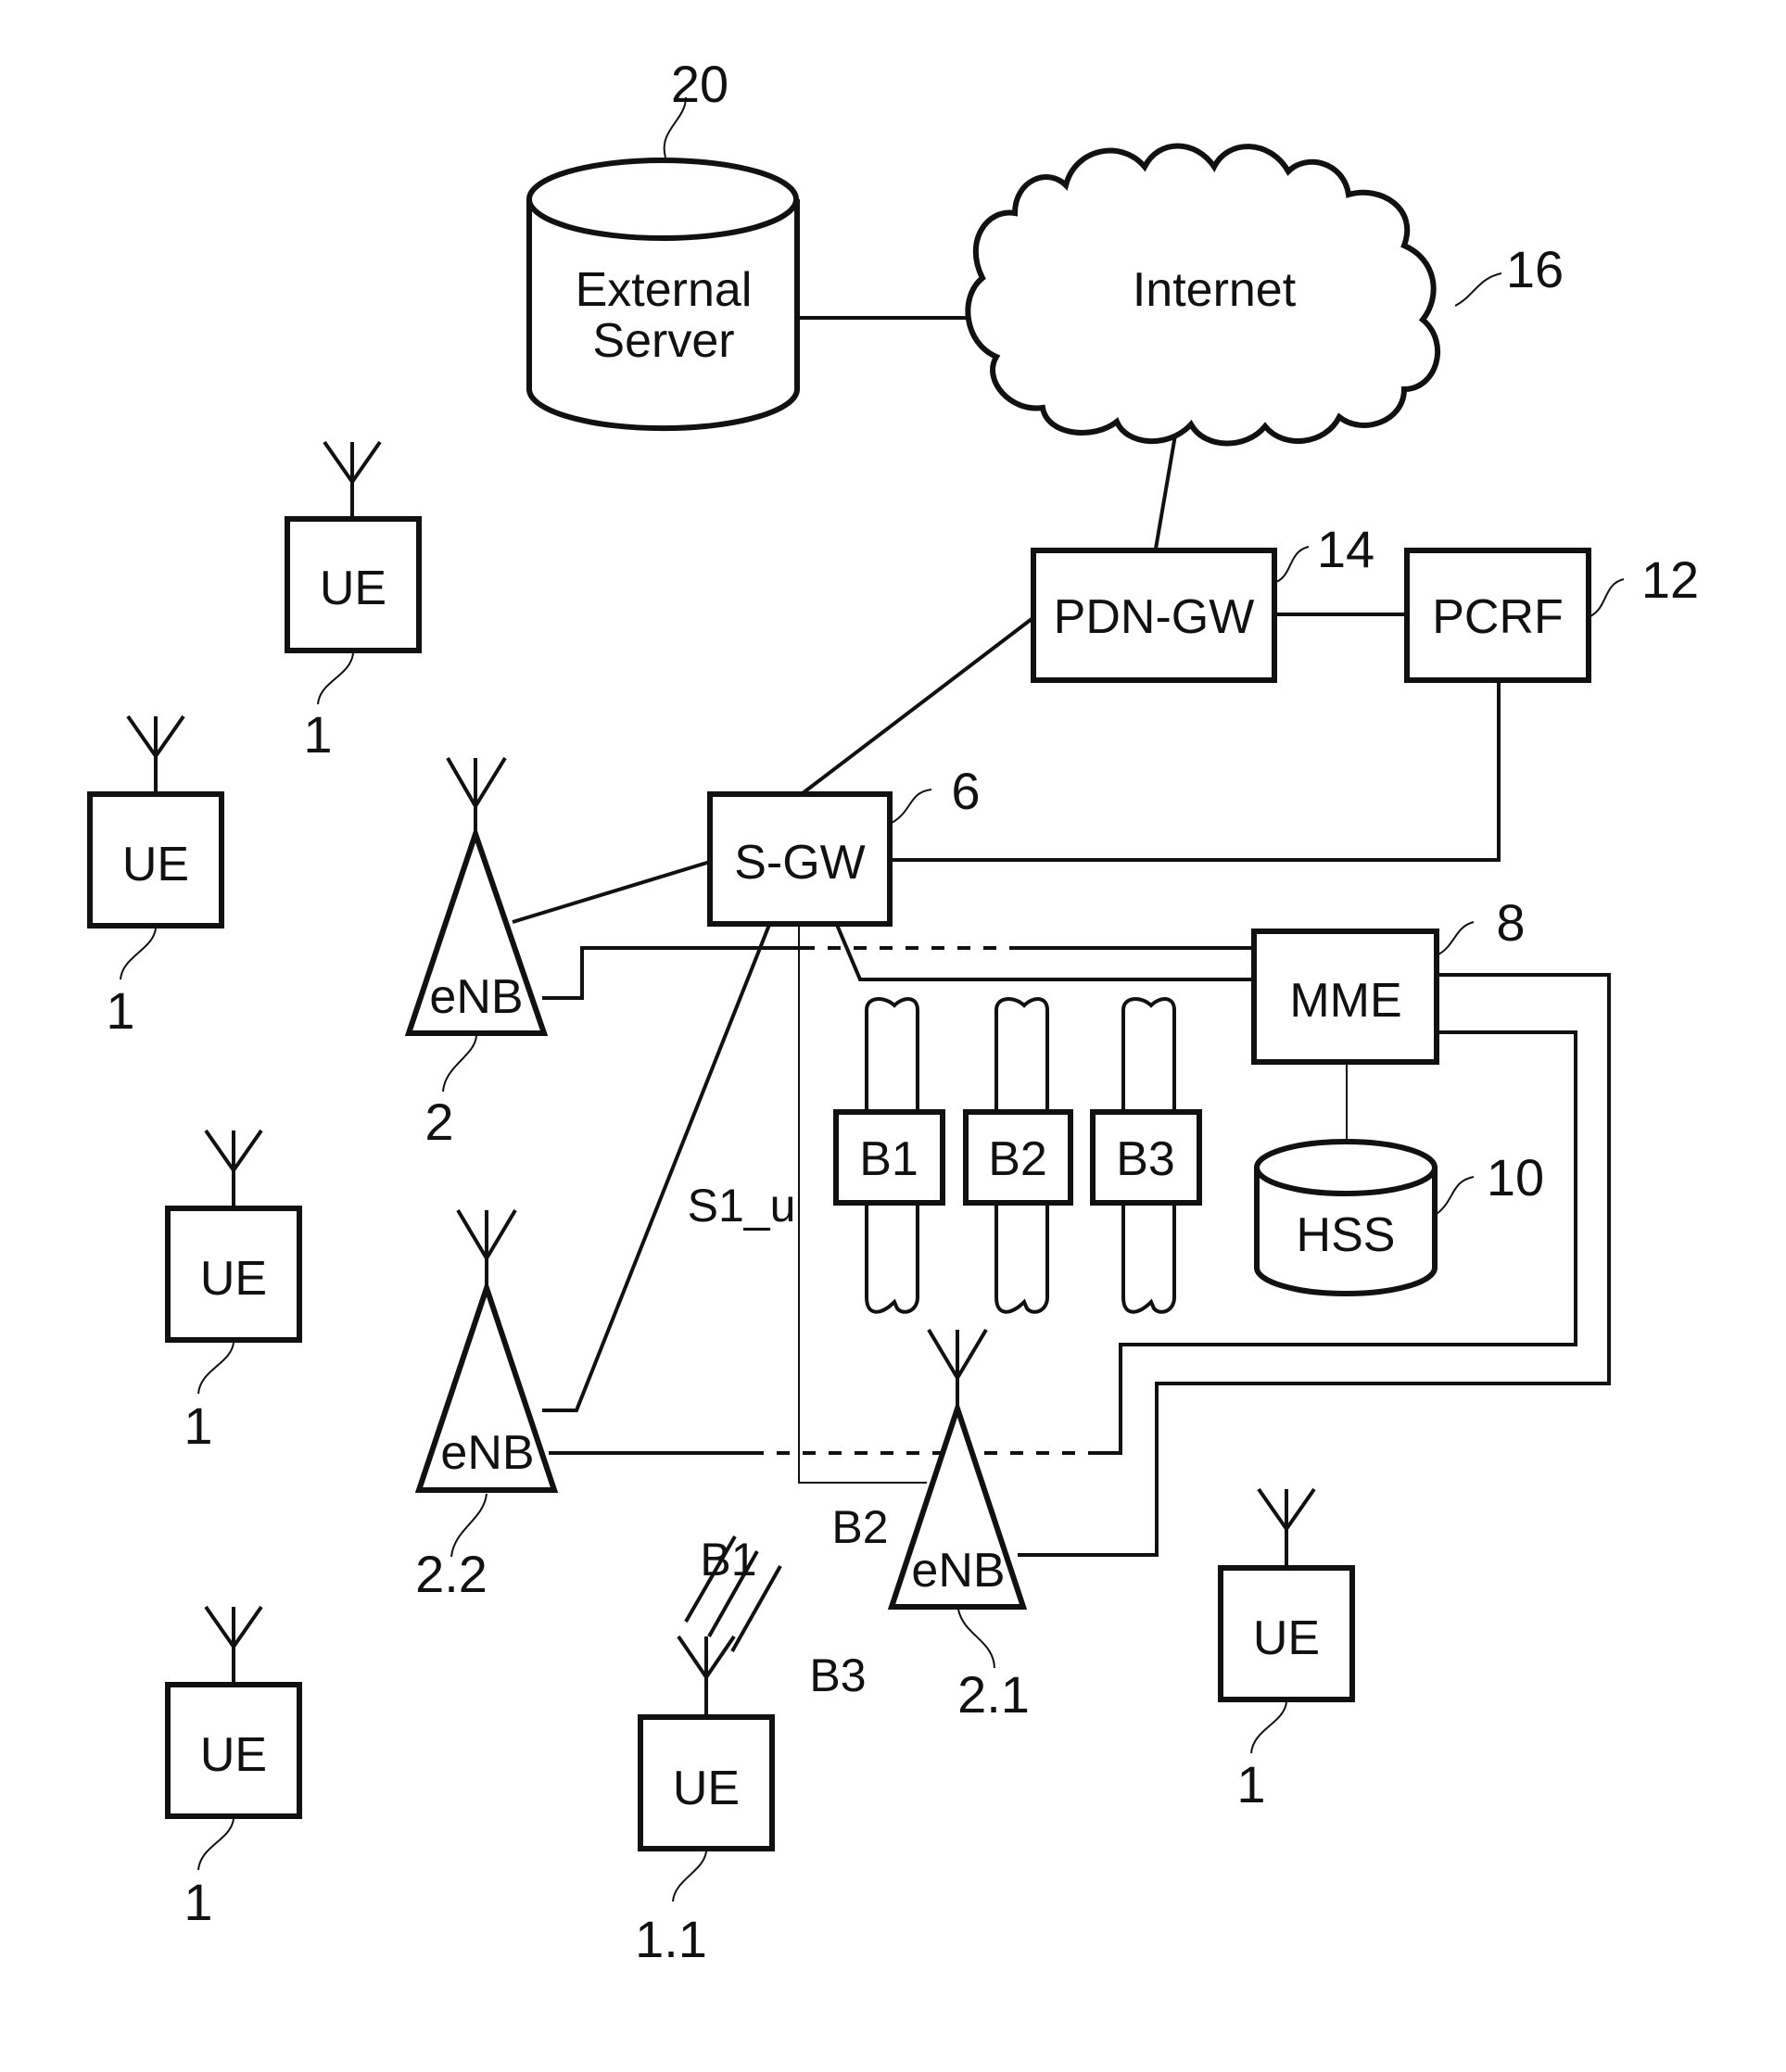  I want to click on ref-10: 10, so click(1515, 1177).